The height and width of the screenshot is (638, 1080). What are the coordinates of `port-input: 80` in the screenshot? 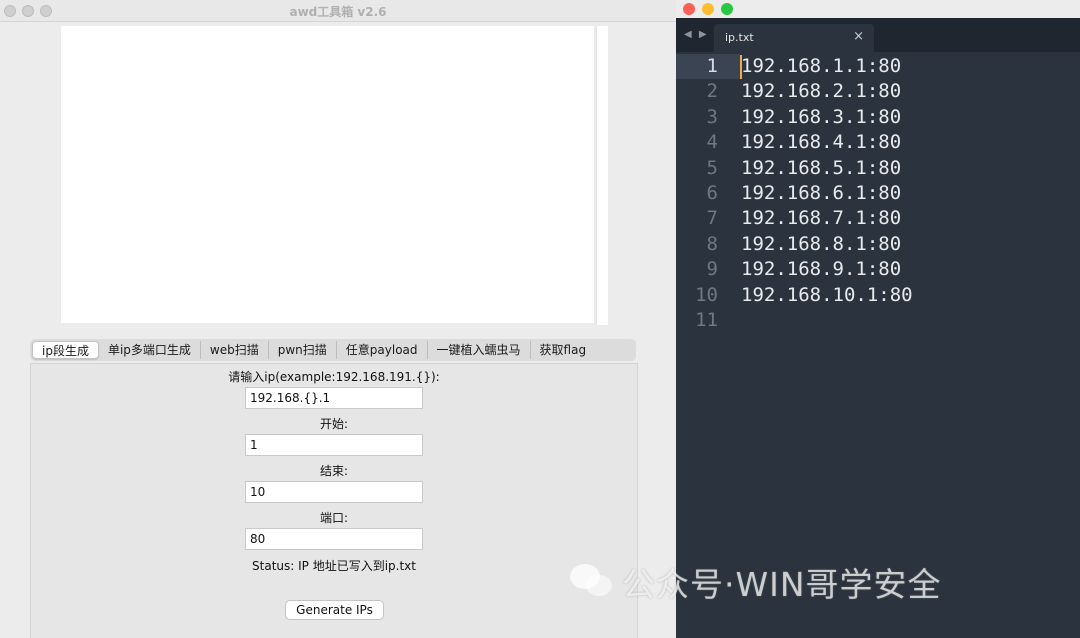 It's located at (334, 539).